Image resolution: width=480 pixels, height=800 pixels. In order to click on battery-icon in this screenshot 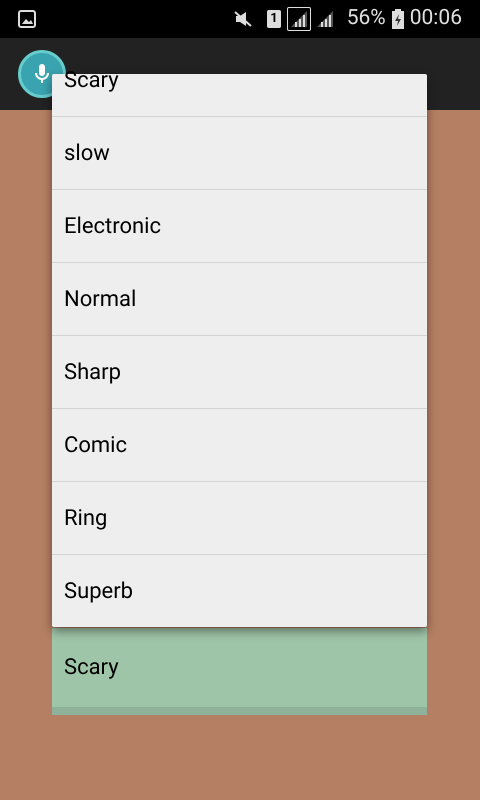, I will do `click(398, 19)`.